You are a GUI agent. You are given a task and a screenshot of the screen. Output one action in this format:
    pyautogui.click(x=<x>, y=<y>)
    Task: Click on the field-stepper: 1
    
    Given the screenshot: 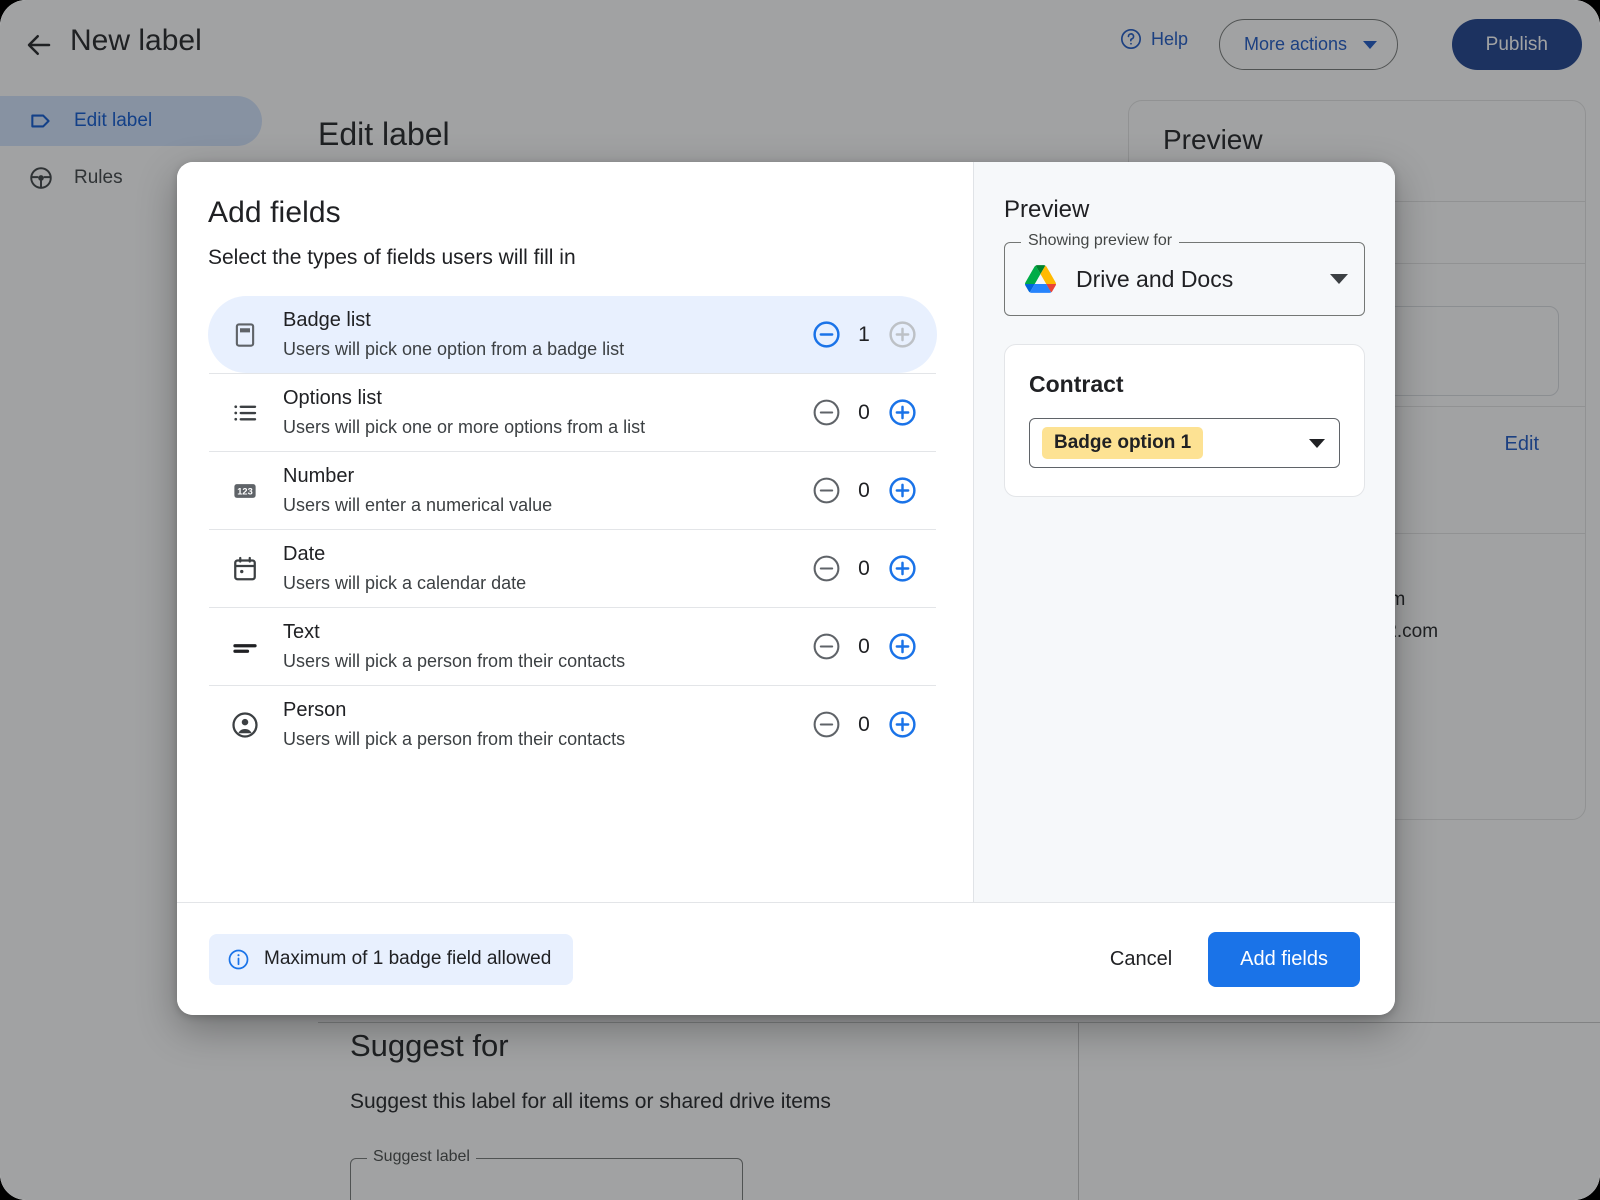 What is the action you would take?
    pyautogui.click(x=864, y=335)
    